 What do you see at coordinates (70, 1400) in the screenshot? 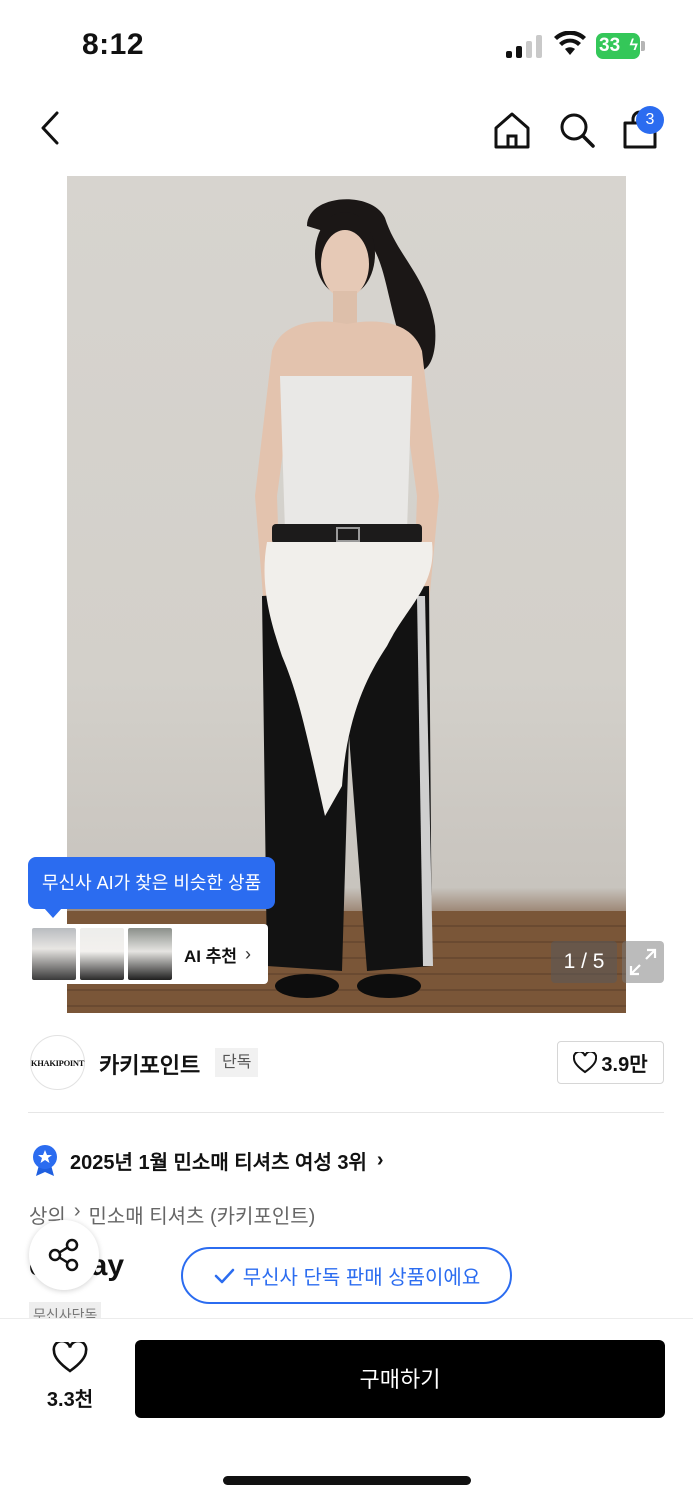
I see `wishlist-count: 3.3천` at bounding box center [70, 1400].